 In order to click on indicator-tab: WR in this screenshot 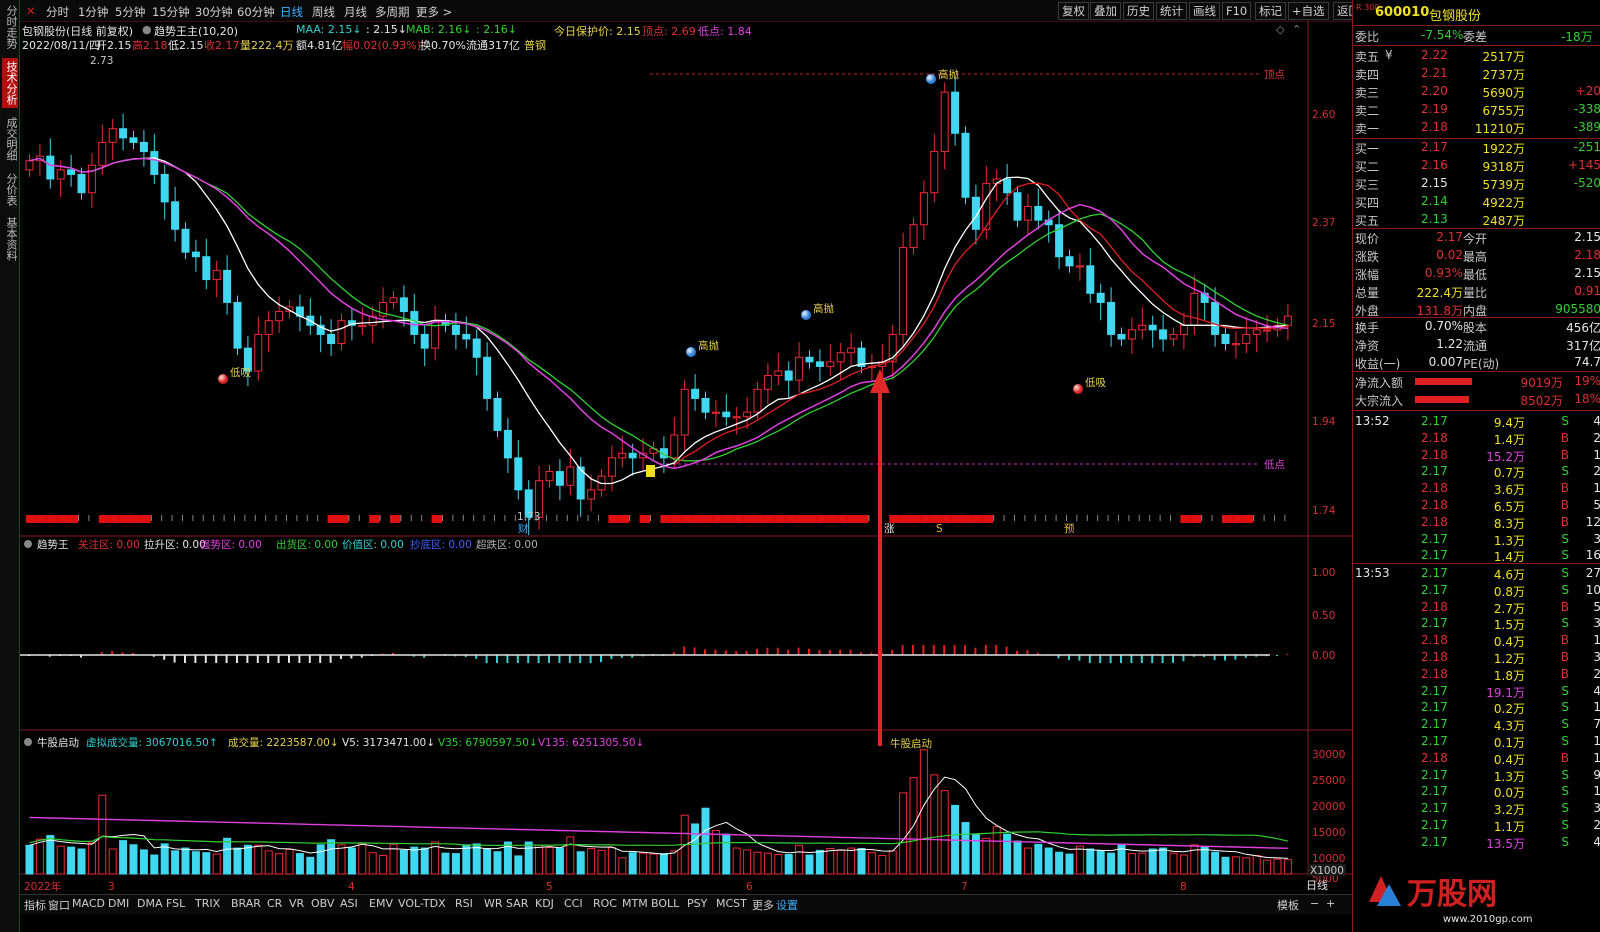, I will do `click(493, 903)`.